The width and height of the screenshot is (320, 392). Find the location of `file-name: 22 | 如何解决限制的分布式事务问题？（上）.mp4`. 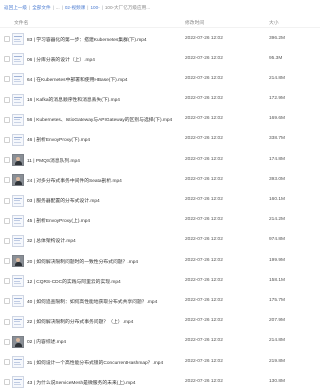

file-name: 22 | 如何解决限制的分布式事务问题？（上）.mp4 is located at coordinates (102, 321).